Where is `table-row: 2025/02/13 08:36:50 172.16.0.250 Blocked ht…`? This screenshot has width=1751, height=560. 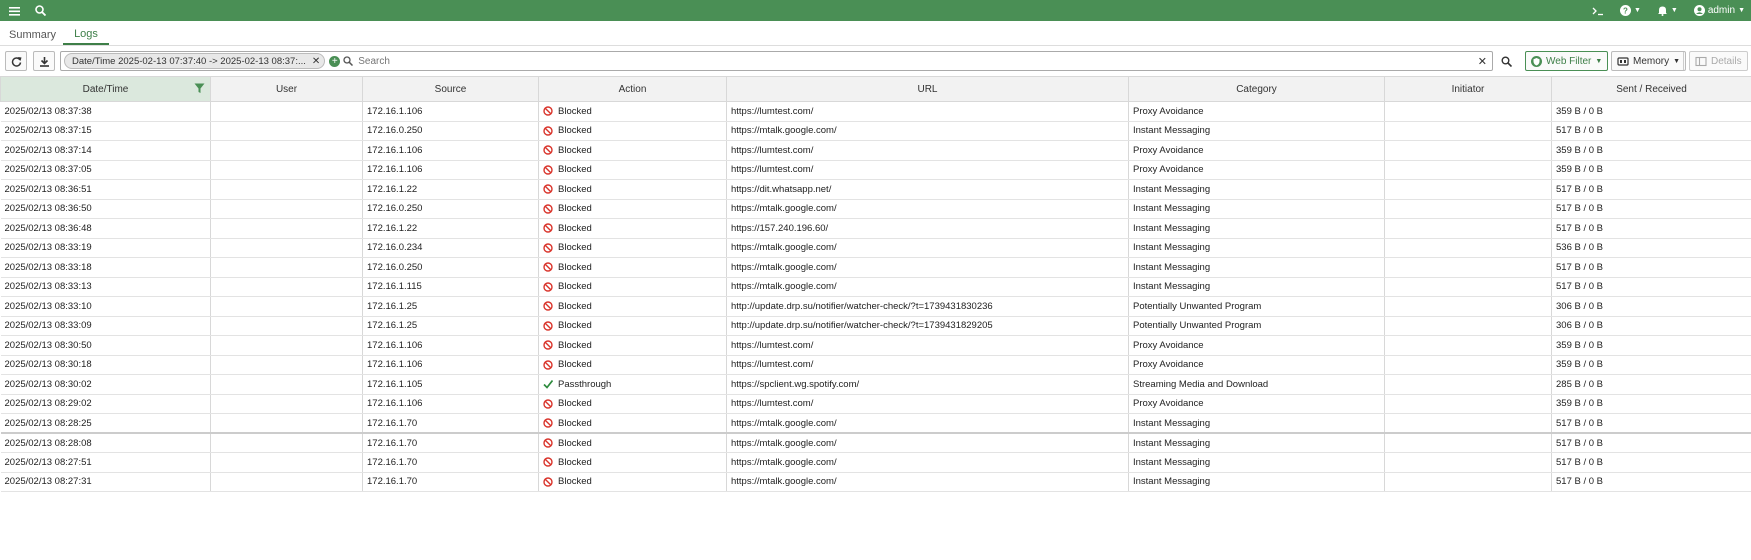 table-row: 2025/02/13 08:36:50 172.16.0.250 Blocked ht… is located at coordinates (875, 209).